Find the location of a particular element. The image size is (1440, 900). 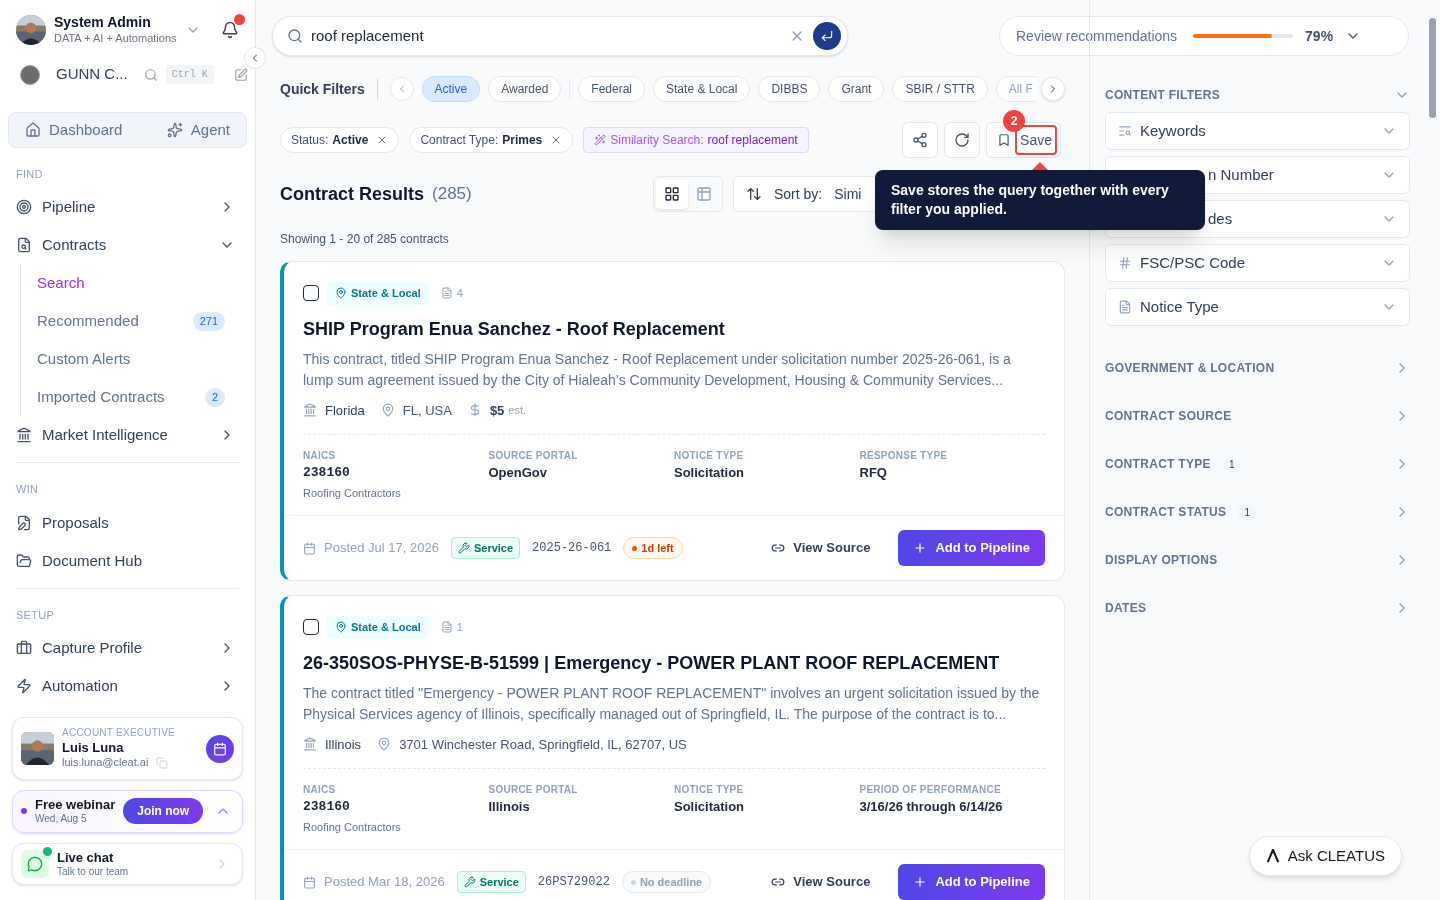

nav-item: Automation is located at coordinates (127, 686).